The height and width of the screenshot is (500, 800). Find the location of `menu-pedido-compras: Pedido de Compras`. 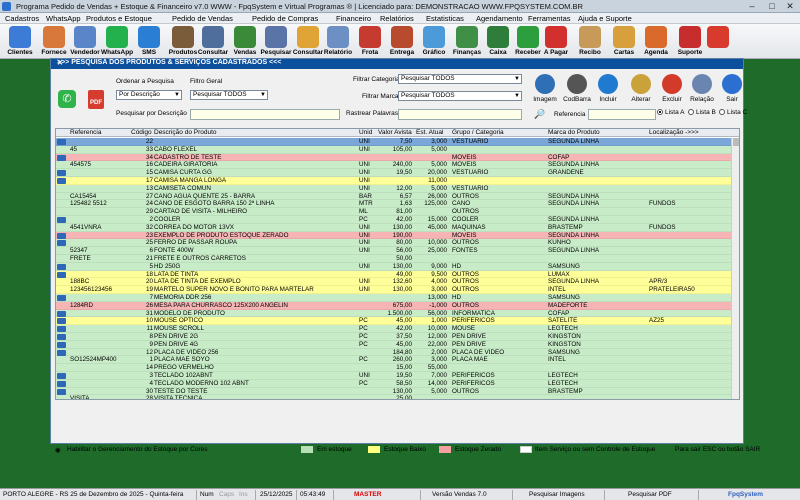

menu-pedido-compras: Pedido de Compras is located at coordinates (285, 18).